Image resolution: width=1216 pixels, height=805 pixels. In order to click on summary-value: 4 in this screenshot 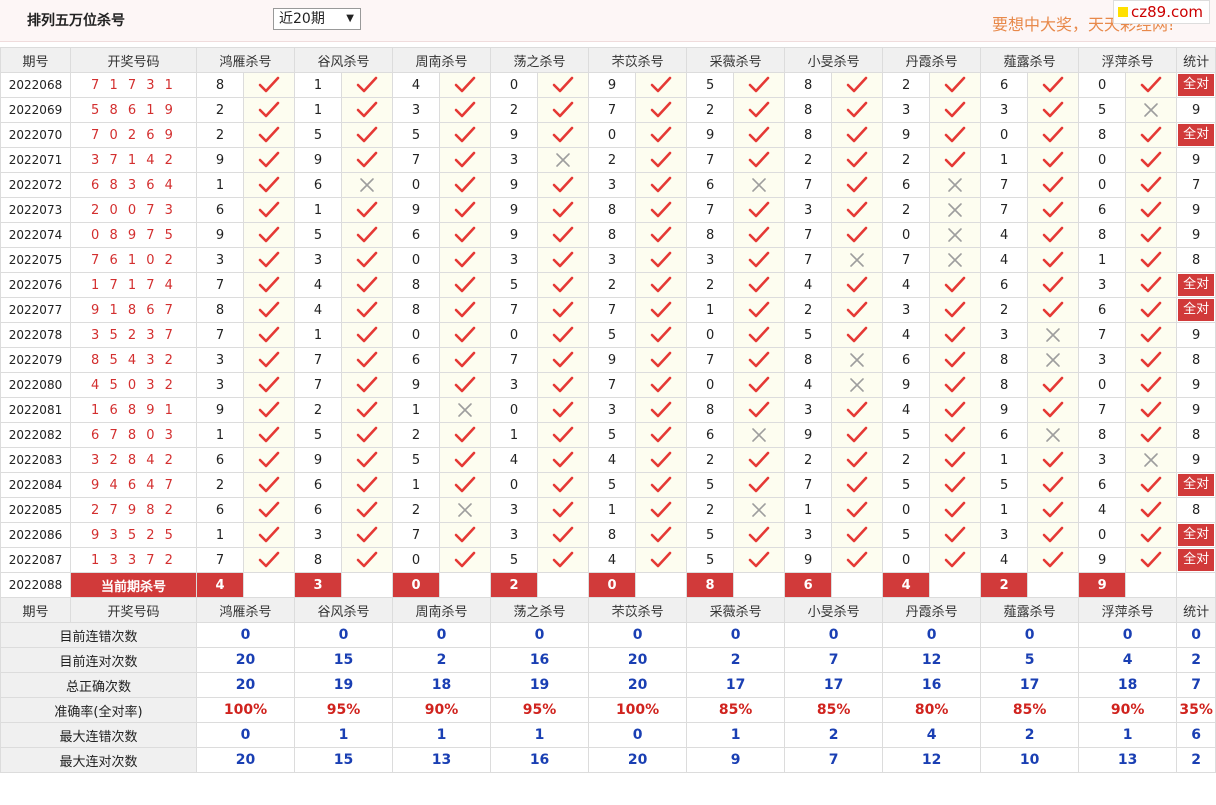, I will do `click(932, 735)`.